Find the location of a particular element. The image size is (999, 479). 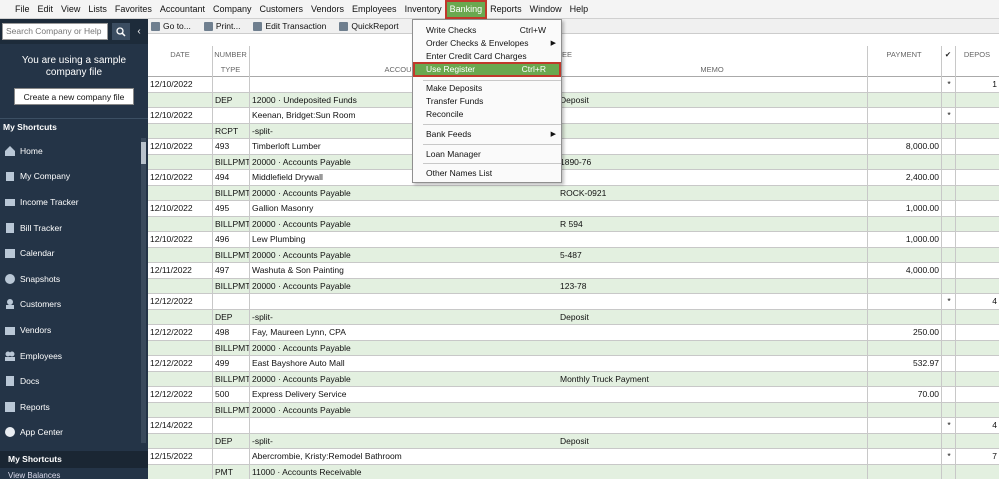

sidebar-scrollbar is located at coordinates (143, 290).